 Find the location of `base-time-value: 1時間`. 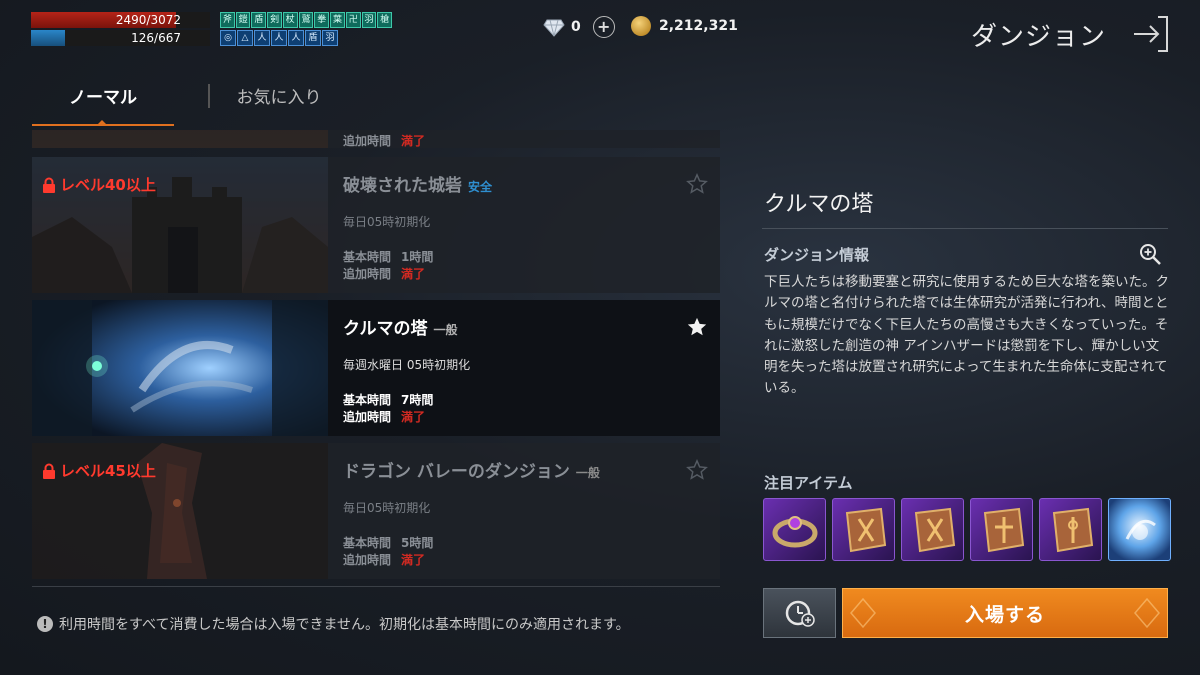

base-time-value: 1時間 is located at coordinates (417, 257).